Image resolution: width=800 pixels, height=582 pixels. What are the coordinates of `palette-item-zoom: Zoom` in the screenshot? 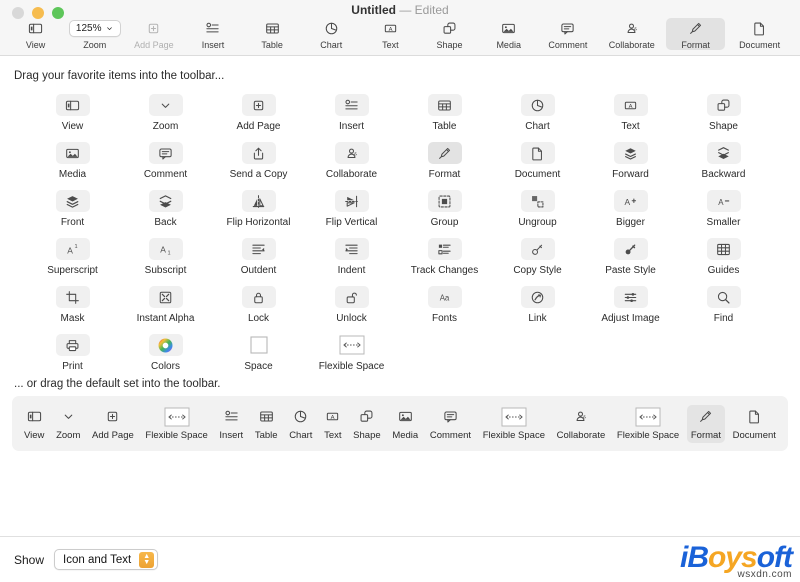 It's located at (165, 113).